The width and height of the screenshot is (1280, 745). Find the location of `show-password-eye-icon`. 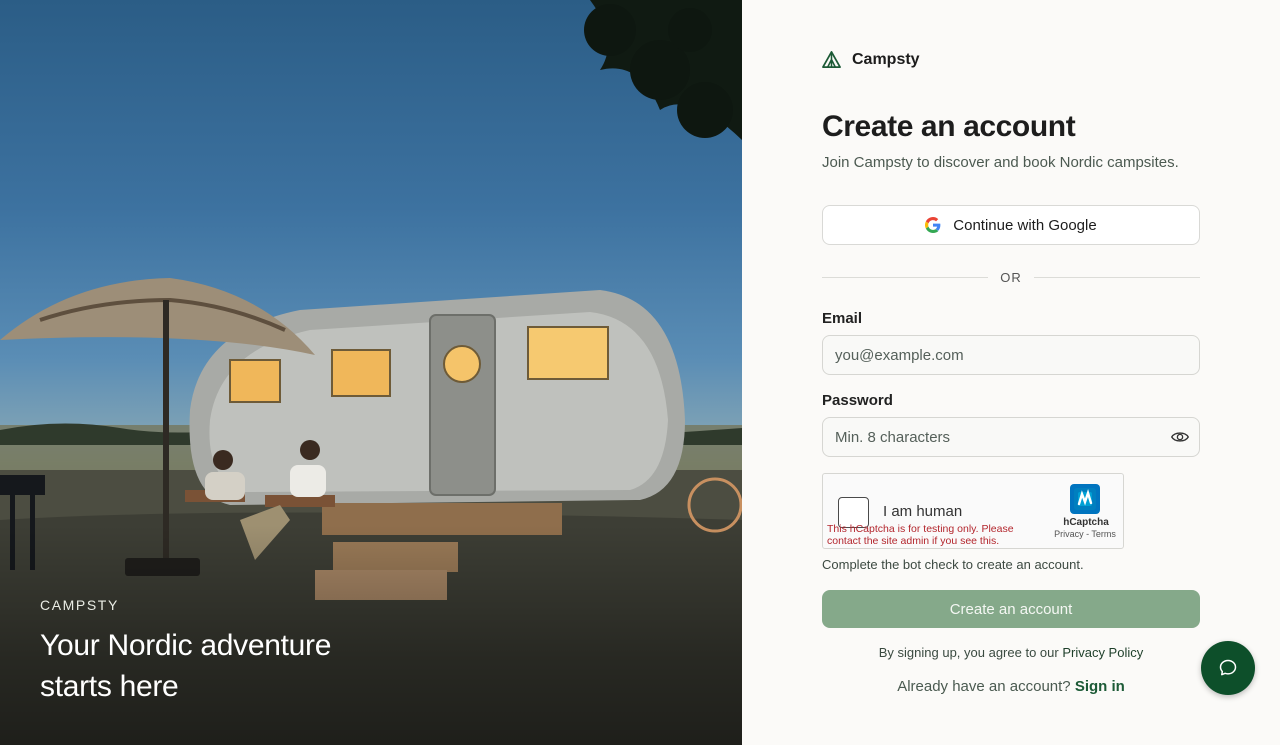

show-password-eye-icon is located at coordinates (1180, 437).